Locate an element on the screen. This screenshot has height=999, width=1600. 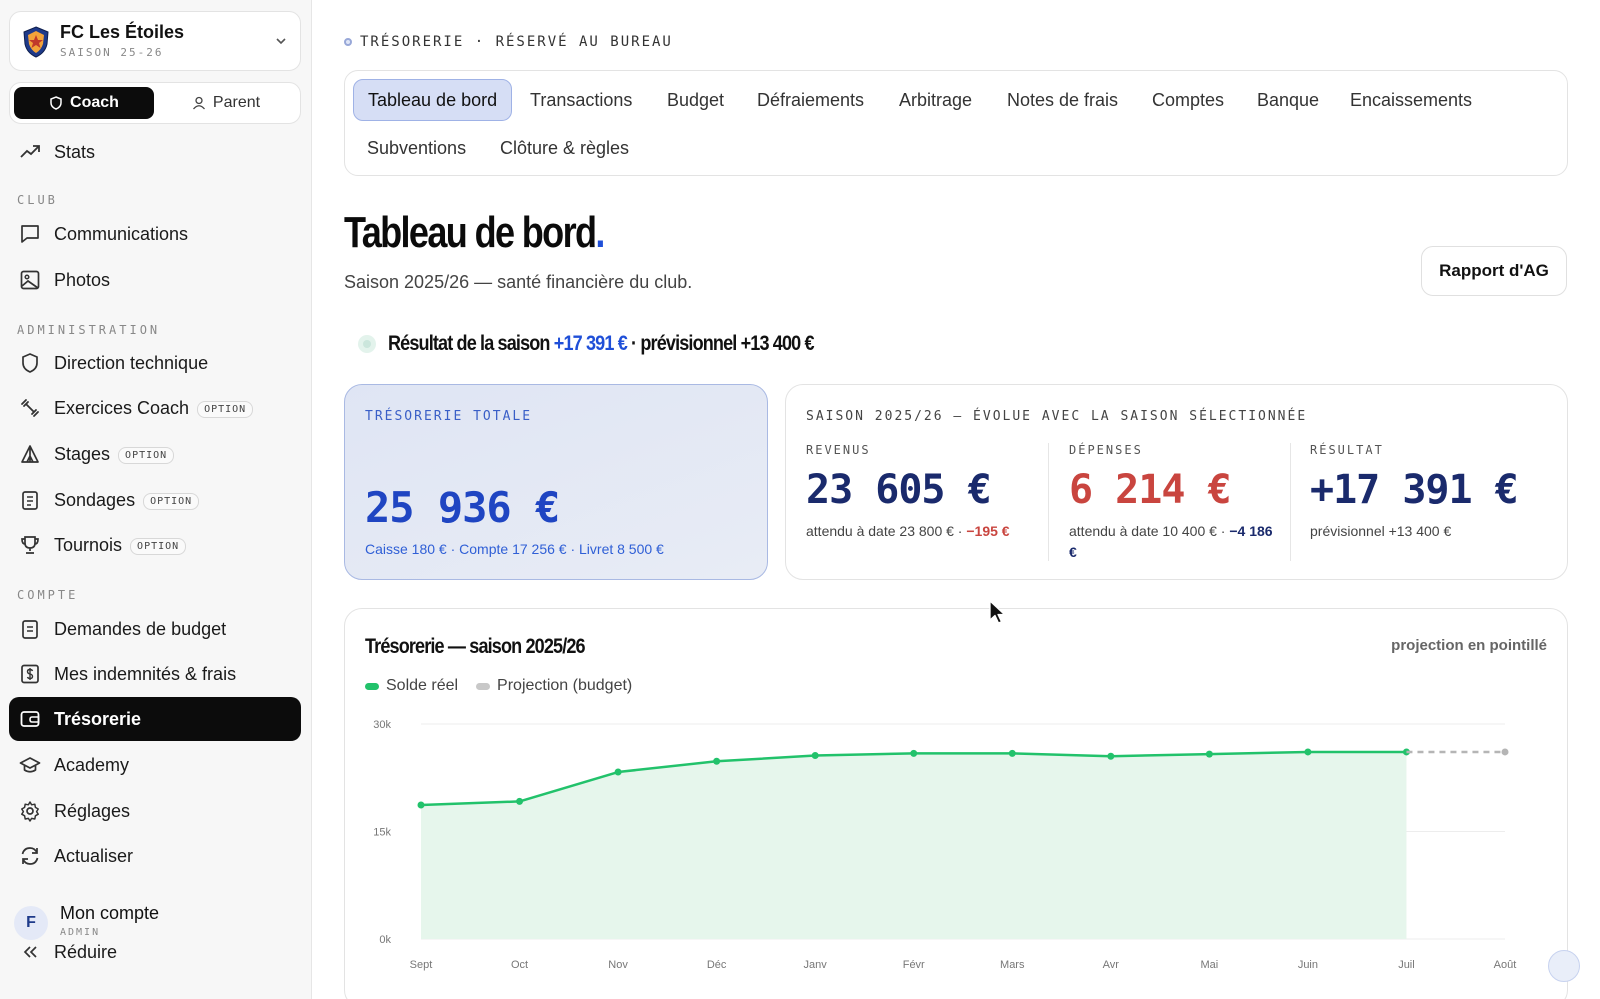
coach-role-label: Coach is located at coordinates (94, 102).